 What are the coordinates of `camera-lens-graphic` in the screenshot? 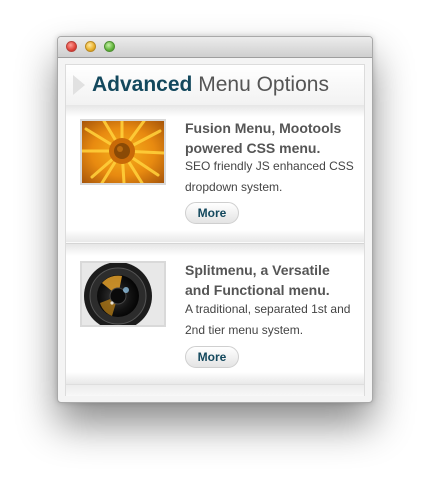 It's located at (123, 294).